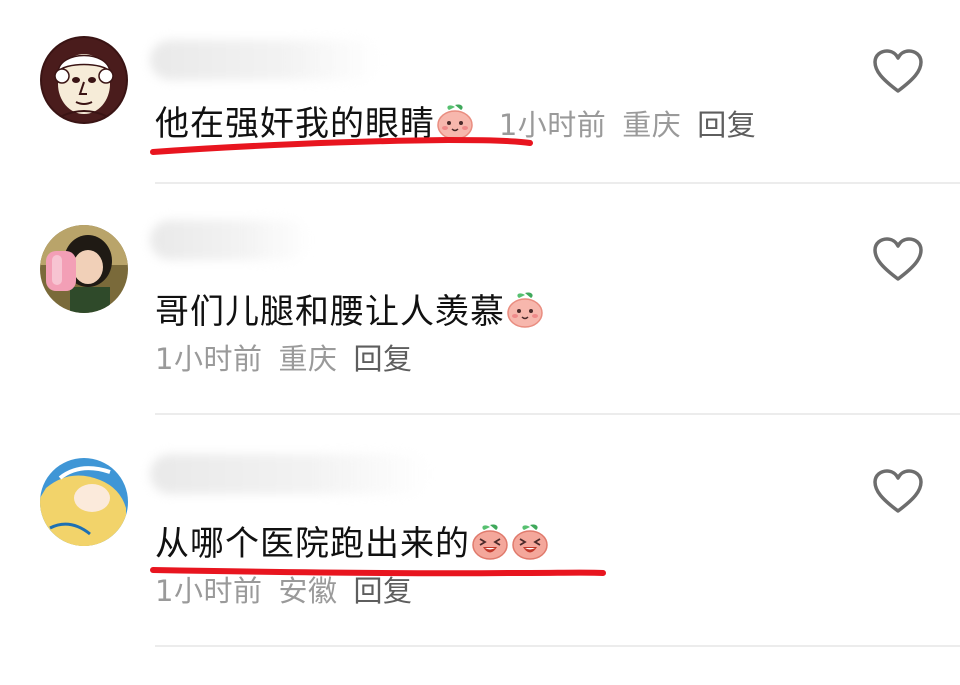 Image resolution: width=960 pixels, height=685 pixels. I want to click on comment-text: 从哪个医院跑出来的, so click(312, 544).